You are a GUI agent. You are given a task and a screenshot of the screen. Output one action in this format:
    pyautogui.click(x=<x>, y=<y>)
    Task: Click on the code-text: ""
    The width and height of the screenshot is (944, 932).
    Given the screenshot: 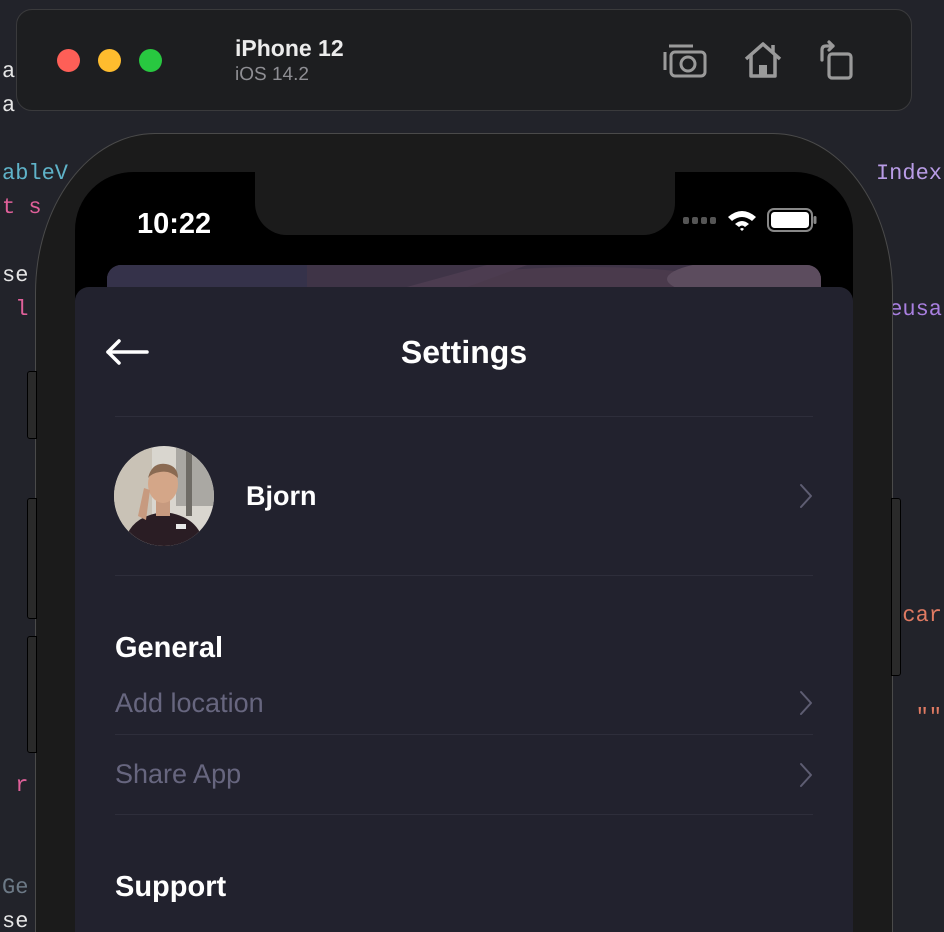 What is the action you would take?
    pyautogui.click(x=929, y=718)
    